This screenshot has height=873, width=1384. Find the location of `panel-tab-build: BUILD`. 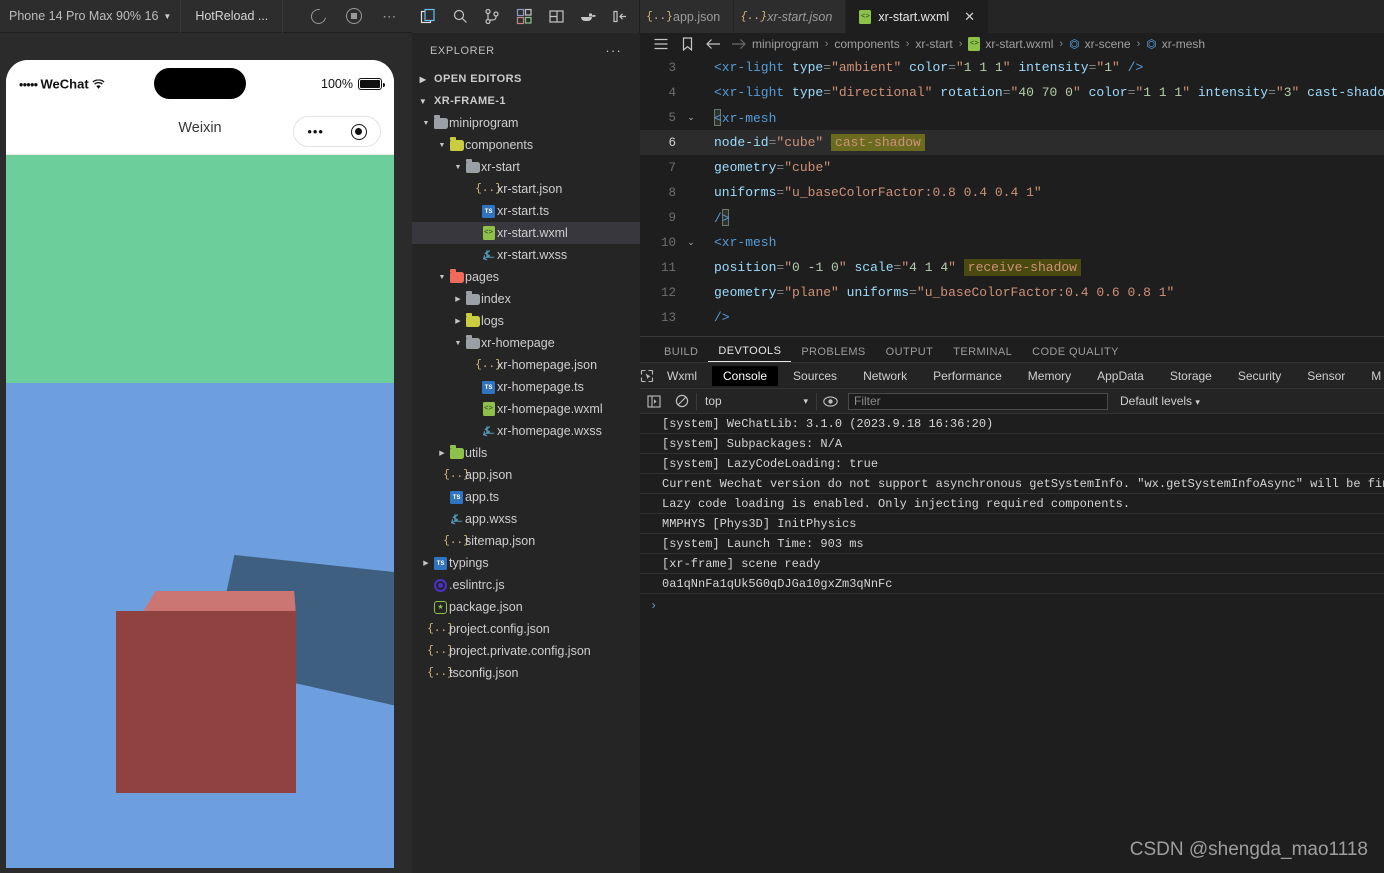

panel-tab-build: BUILD is located at coordinates (681, 354).